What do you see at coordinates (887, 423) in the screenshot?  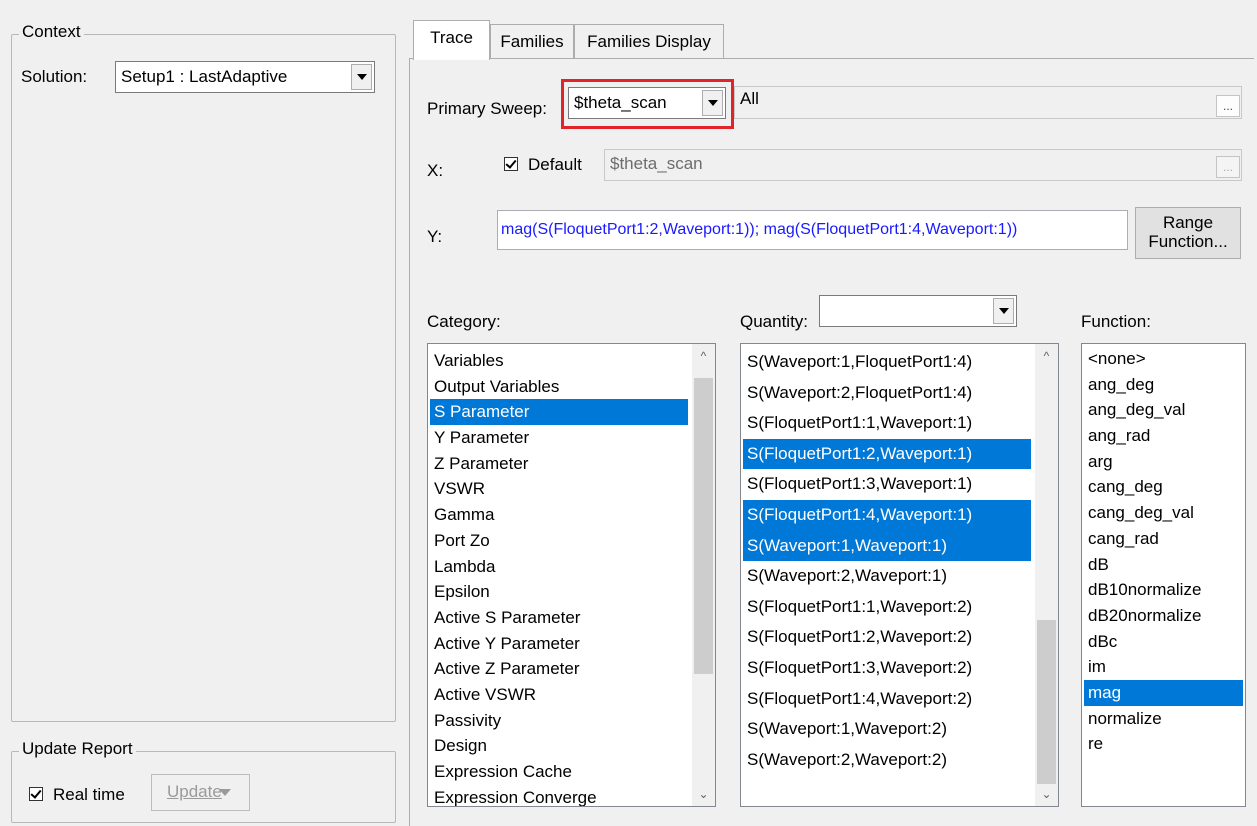 I see `quantity-list-item: S(FloquetPort1:1,Waveport:1)` at bounding box center [887, 423].